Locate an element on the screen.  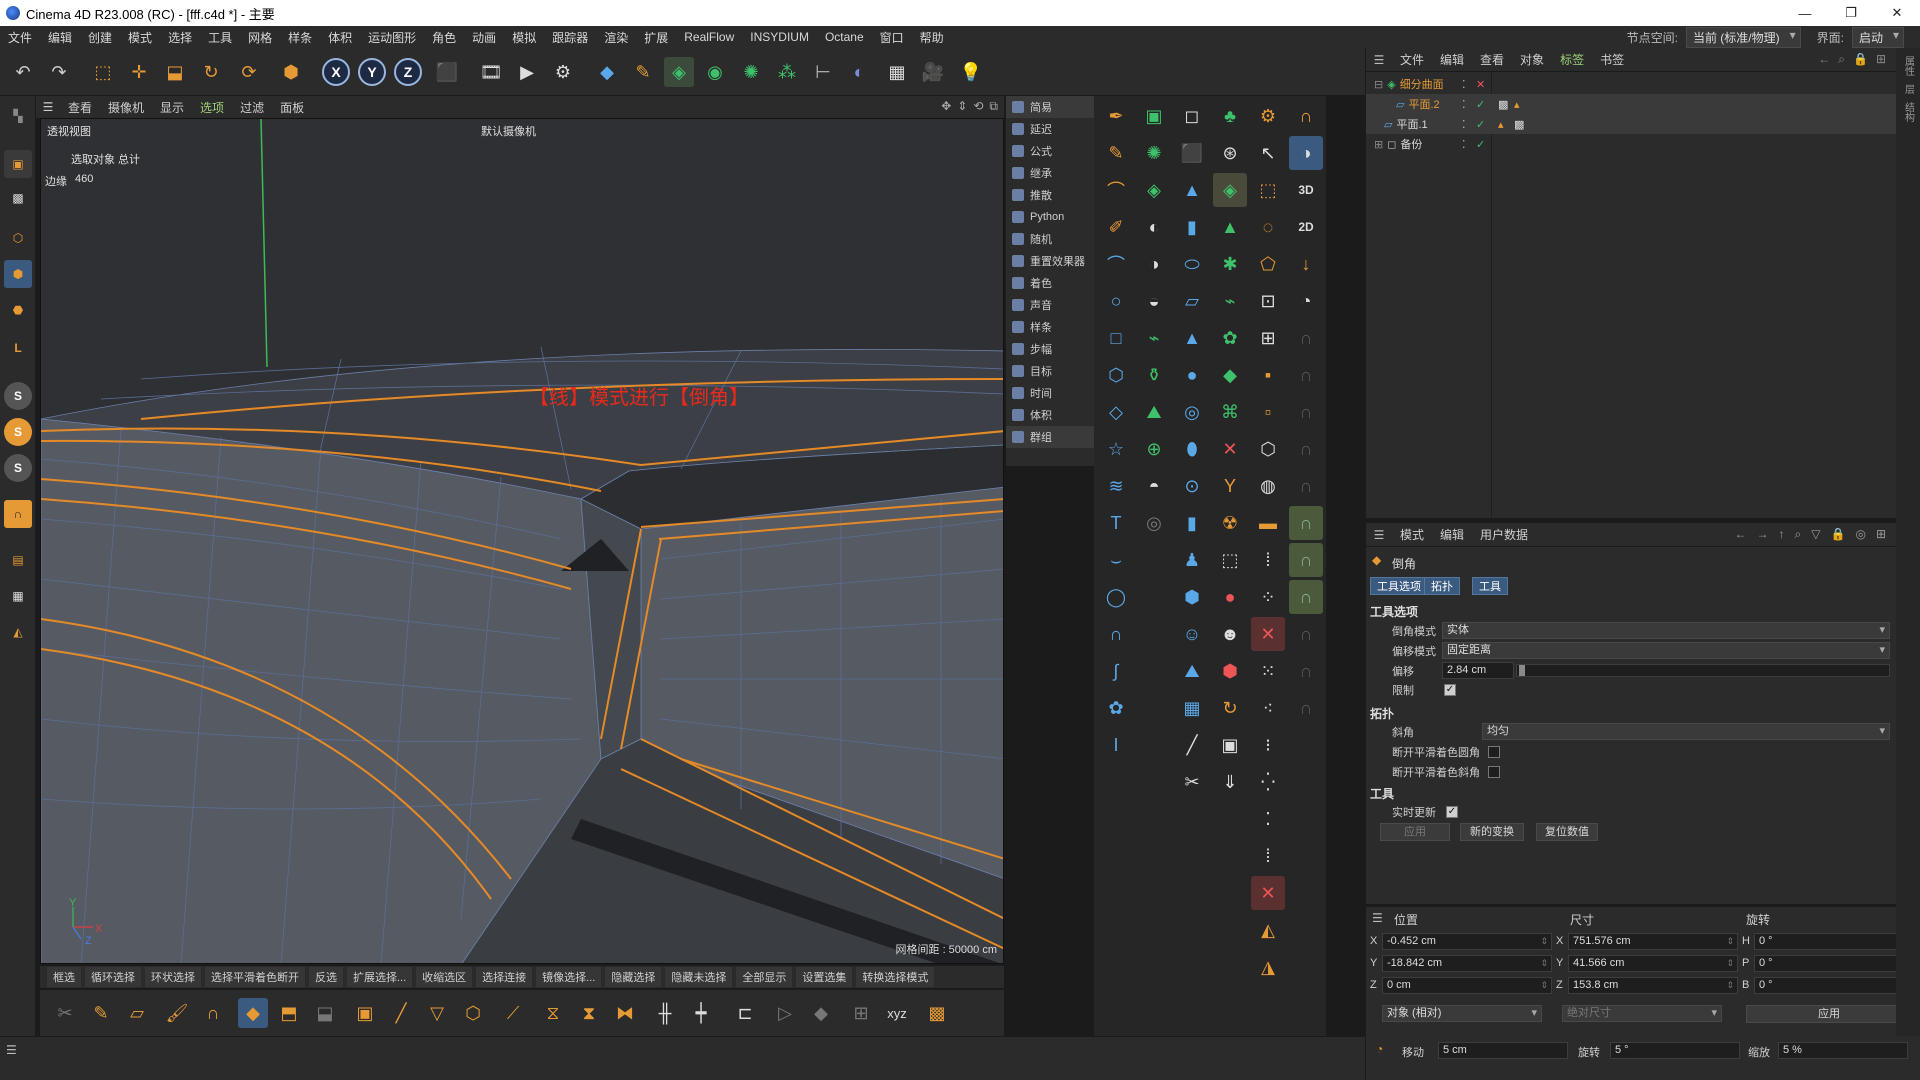
bend-icon: ⌁ is located at coordinates (1230, 301).